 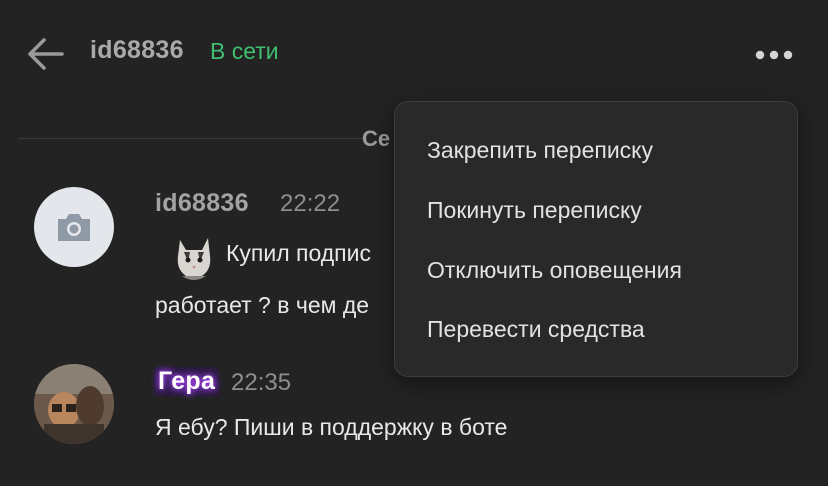 I want to click on menu-item-transfer-funds: Перевести средства, so click(x=596, y=329).